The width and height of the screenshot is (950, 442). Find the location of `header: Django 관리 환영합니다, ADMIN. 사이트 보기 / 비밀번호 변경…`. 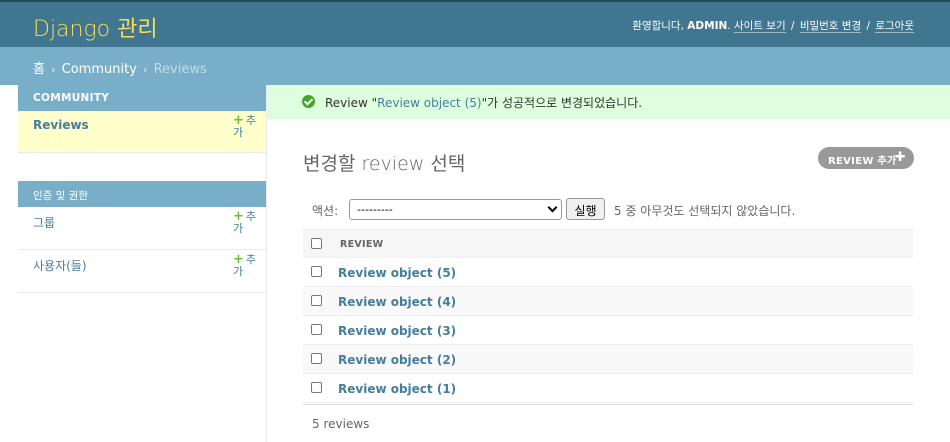

header: Django 관리 환영합니다, ADMIN. 사이트 보기 / 비밀번호 변경… is located at coordinates (475, 23).